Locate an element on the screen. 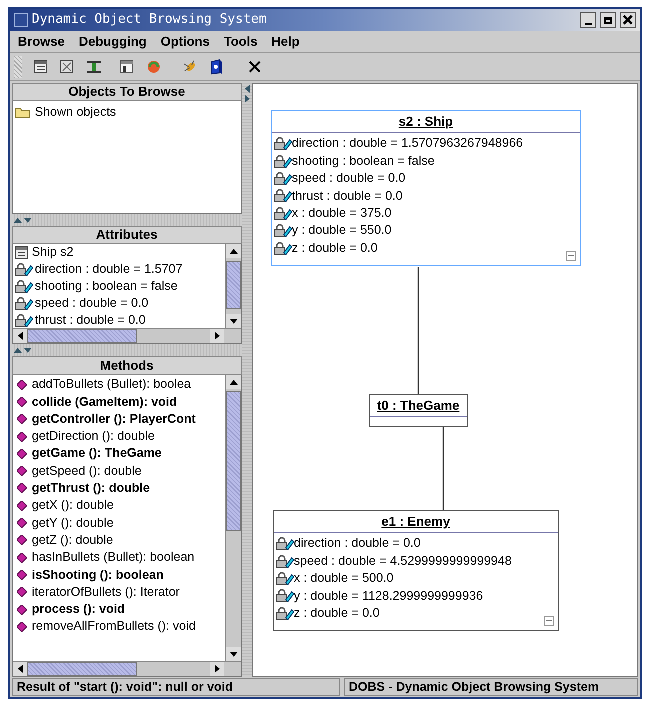 Image resolution: width=647 pixels, height=702 pixels. calendar-icon is located at coordinates (127, 67).